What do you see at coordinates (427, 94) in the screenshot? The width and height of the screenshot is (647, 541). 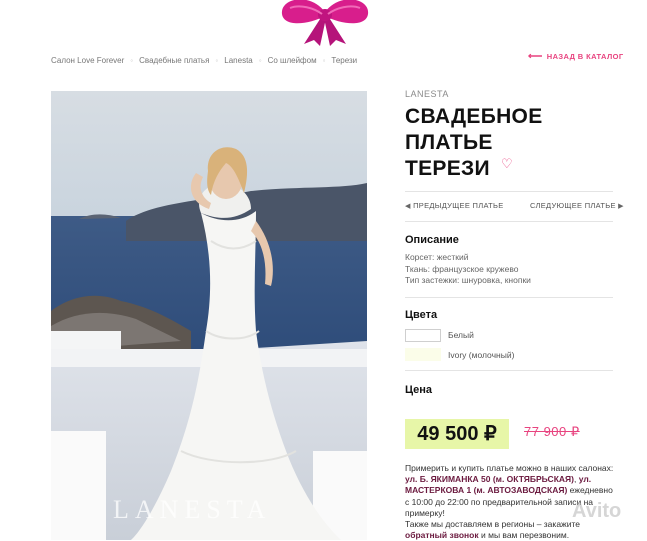 I see `product-brand: LANESTA` at bounding box center [427, 94].